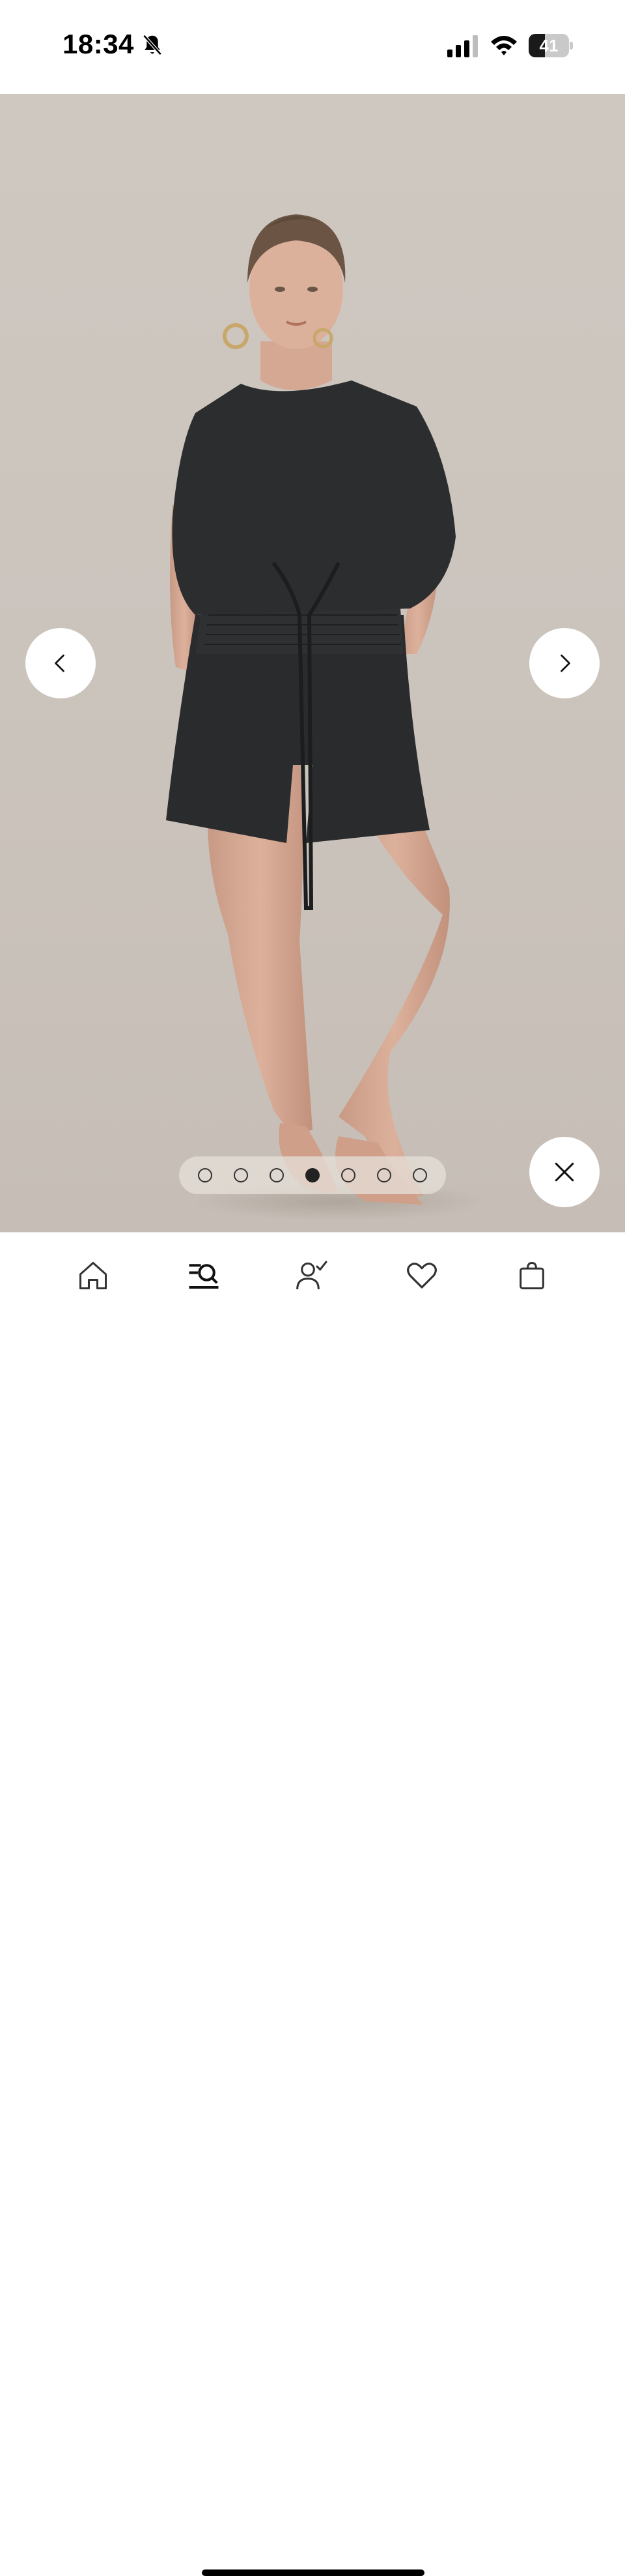 The image size is (625, 2576). I want to click on pagination-dot-active, so click(312, 1175).